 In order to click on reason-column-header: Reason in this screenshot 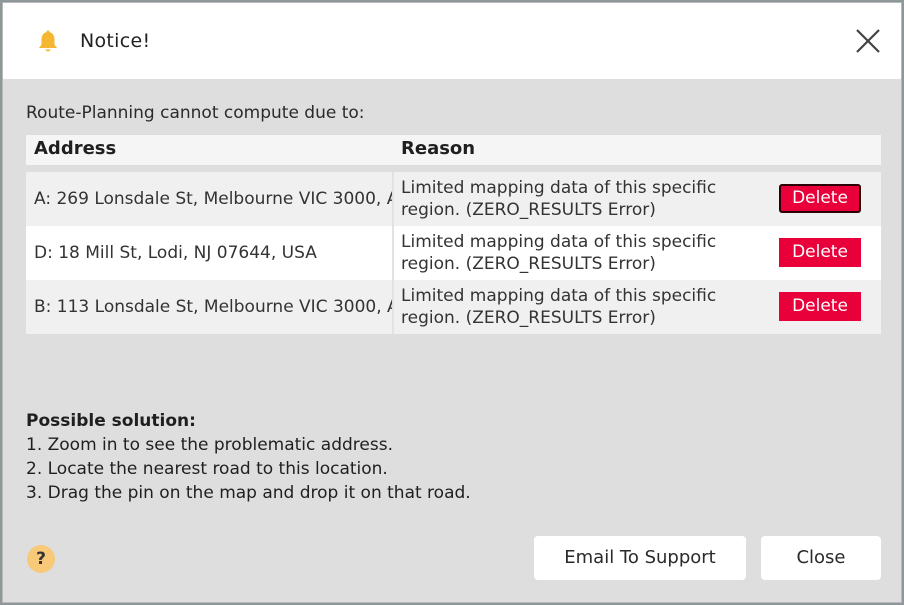, I will do `click(438, 148)`.